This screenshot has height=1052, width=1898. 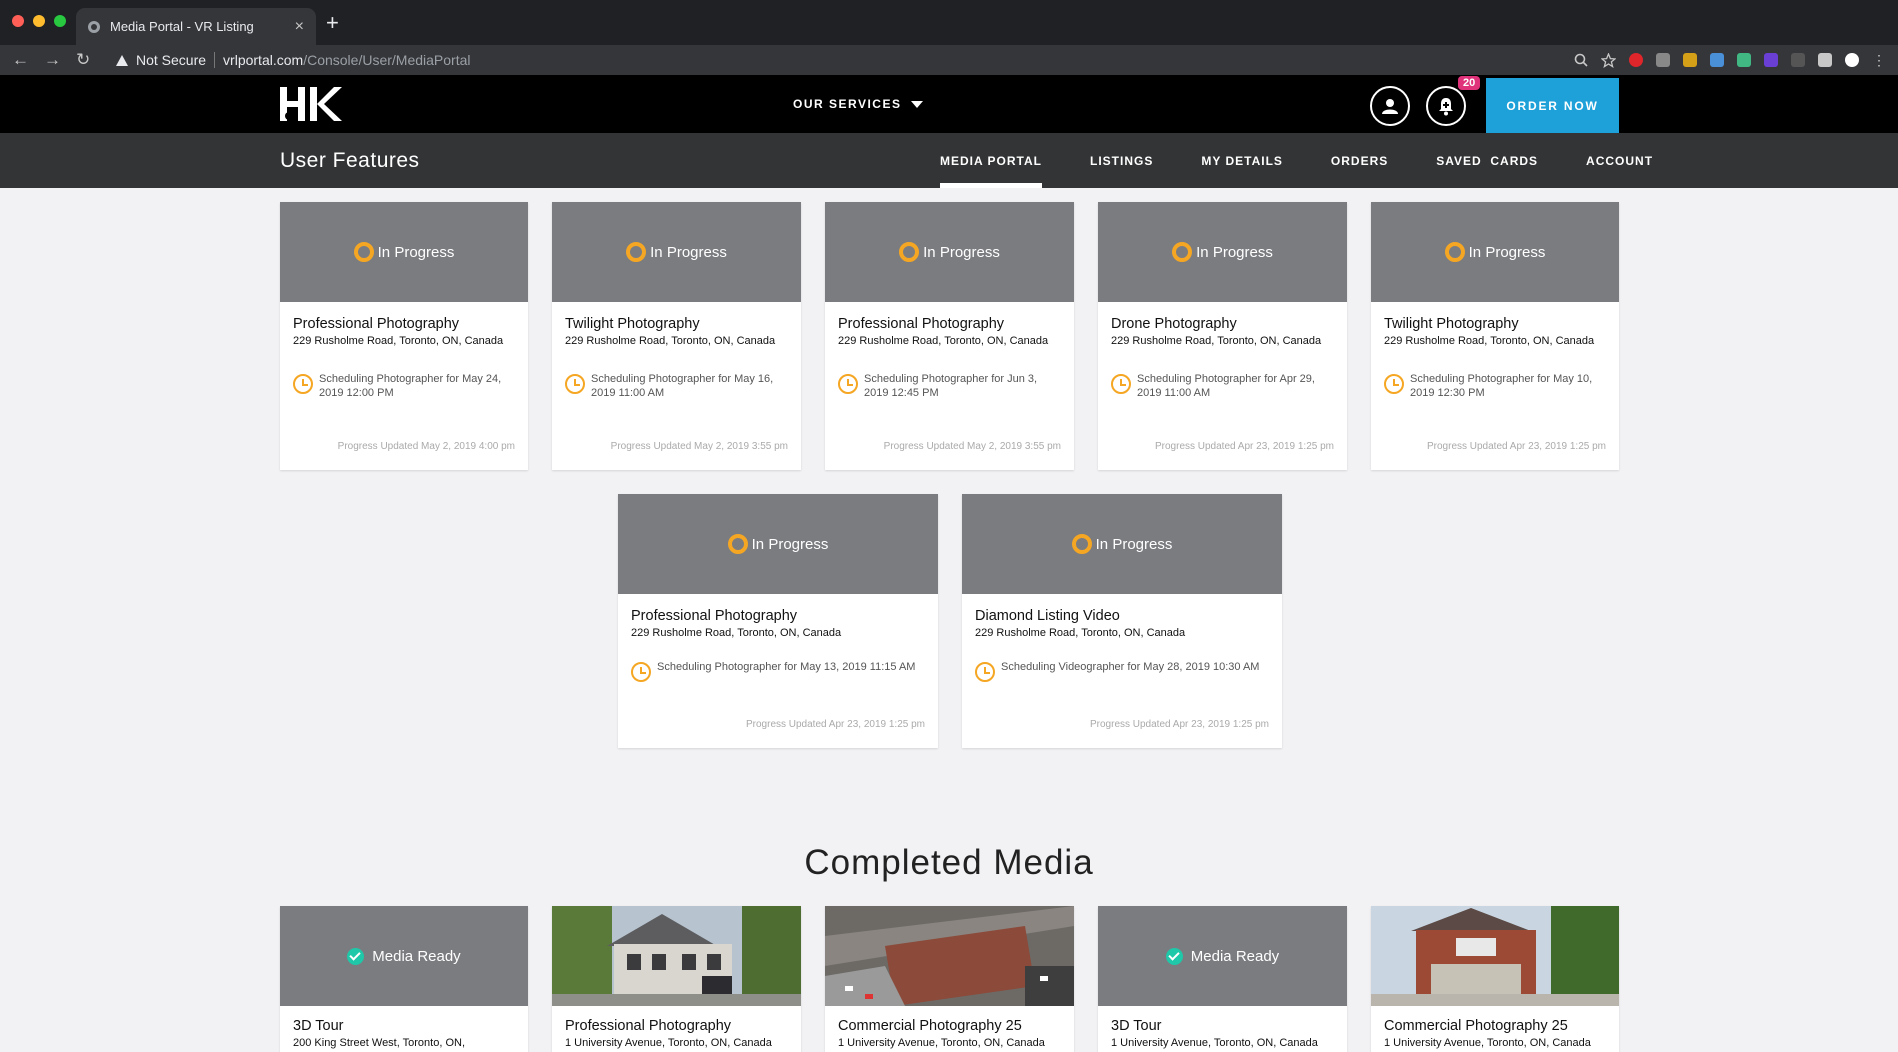 What do you see at coordinates (1879, 60) in the screenshot?
I see `browser-menu-icon: ⋮` at bounding box center [1879, 60].